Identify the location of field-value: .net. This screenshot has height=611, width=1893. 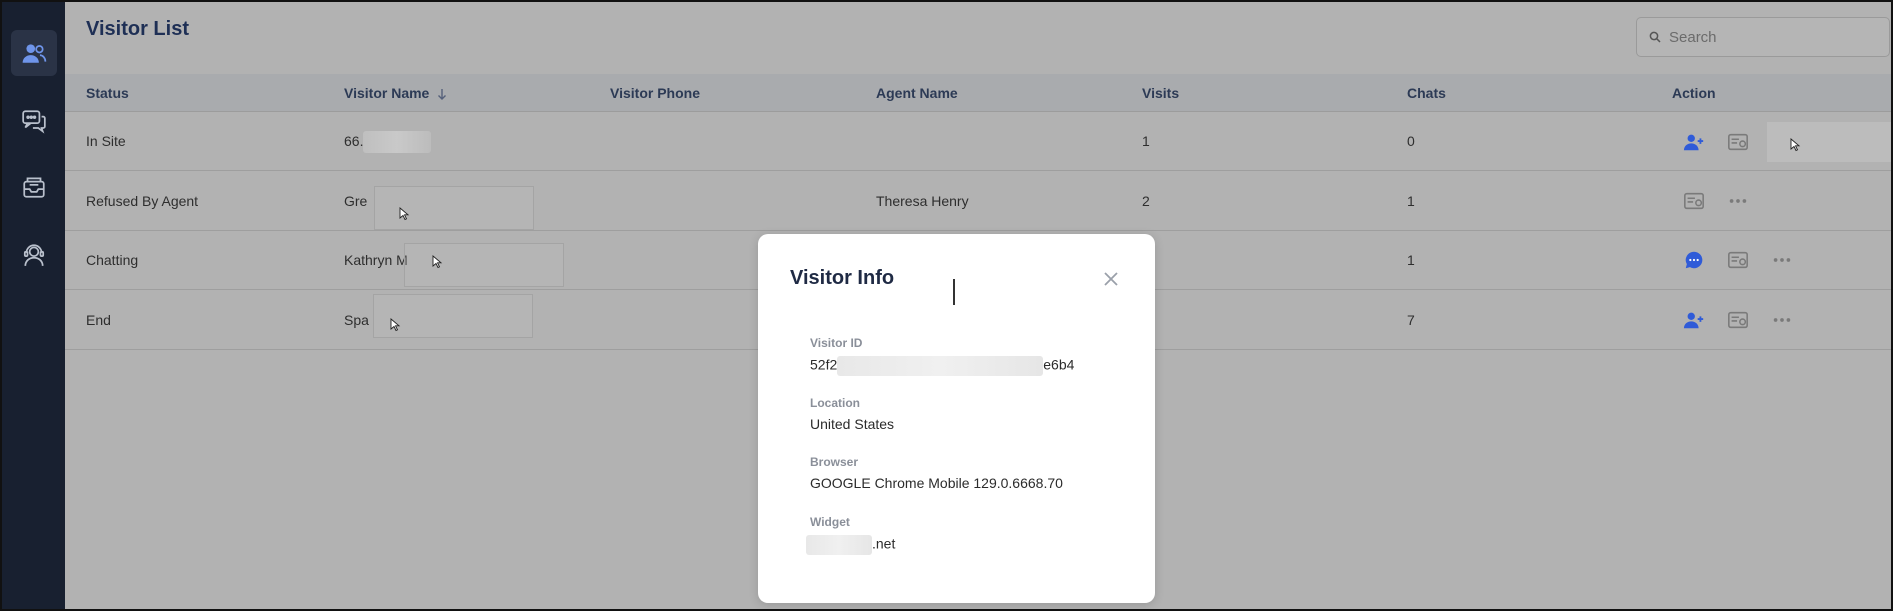
(850, 545).